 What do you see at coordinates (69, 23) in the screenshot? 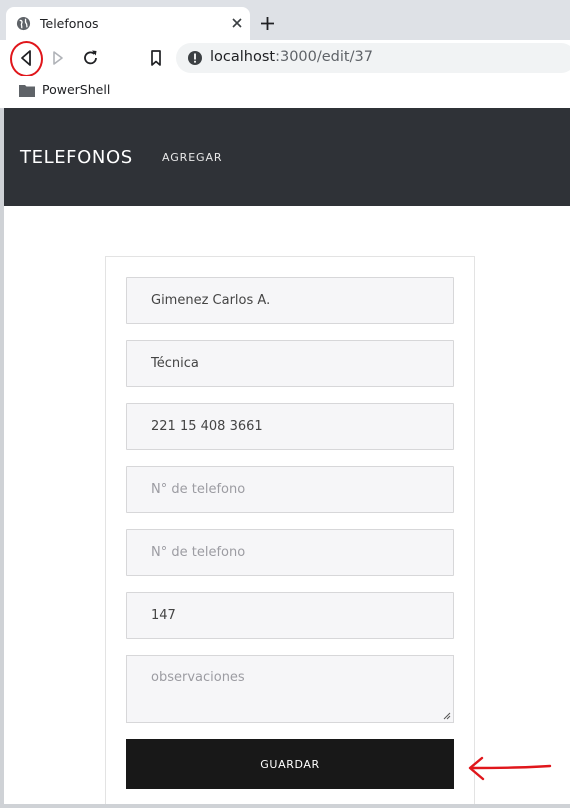
I see `tab-title: Telefonos` at bounding box center [69, 23].